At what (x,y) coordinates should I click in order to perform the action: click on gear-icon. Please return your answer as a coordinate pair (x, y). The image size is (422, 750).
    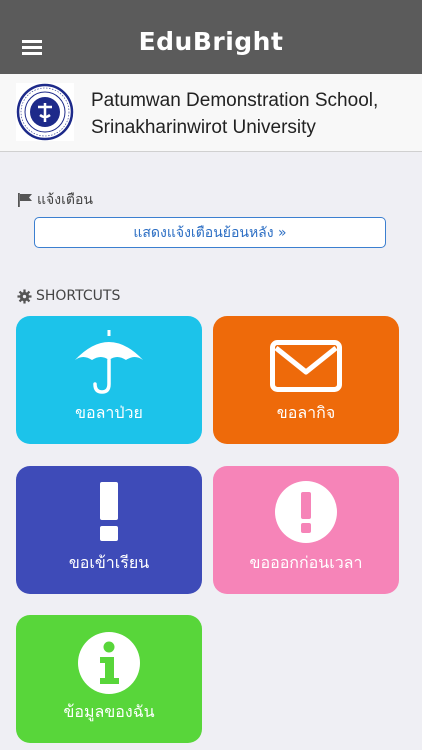
    Looking at the image, I should click on (24, 296).